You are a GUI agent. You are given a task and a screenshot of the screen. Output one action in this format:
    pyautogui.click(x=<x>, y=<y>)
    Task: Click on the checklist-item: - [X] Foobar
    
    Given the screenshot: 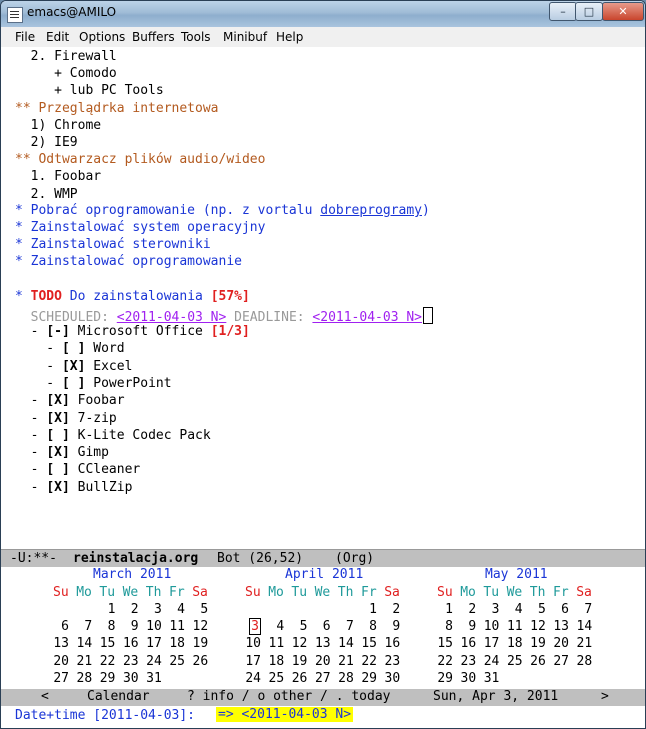 What is the action you would take?
    pyautogui.click(x=70, y=401)
    